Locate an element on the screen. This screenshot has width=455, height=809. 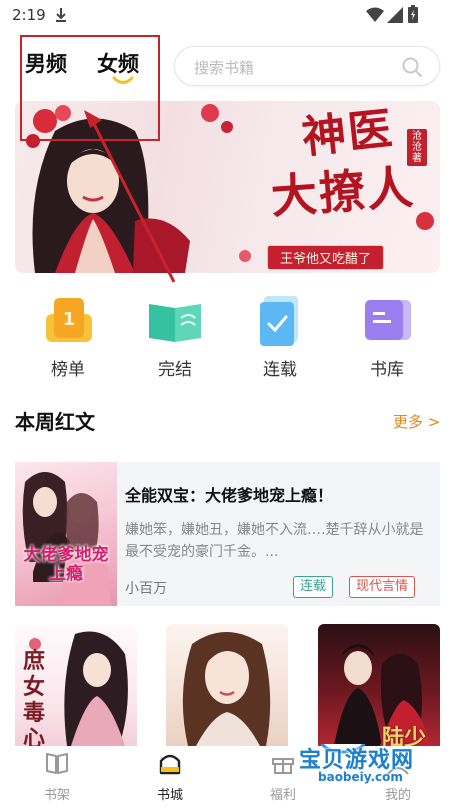
banner-tagline: 王爷他又吃醋了 is located at coordinates (326, 257).